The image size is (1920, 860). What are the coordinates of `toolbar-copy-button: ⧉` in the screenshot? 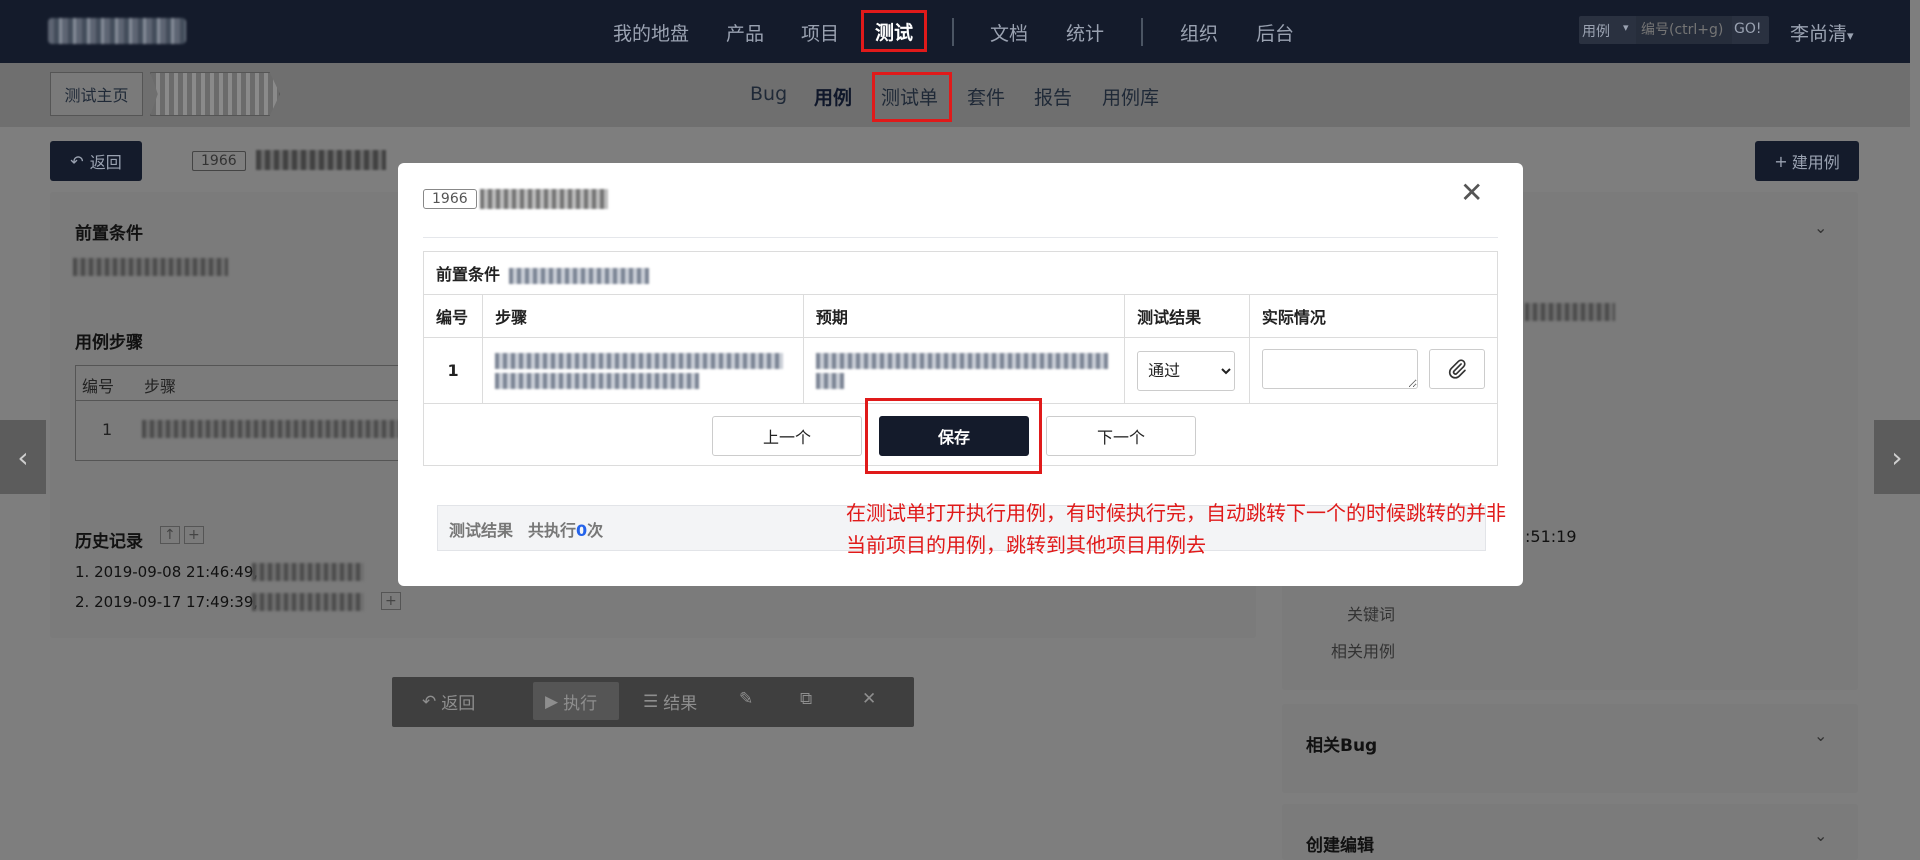 It's located at (806, 699).